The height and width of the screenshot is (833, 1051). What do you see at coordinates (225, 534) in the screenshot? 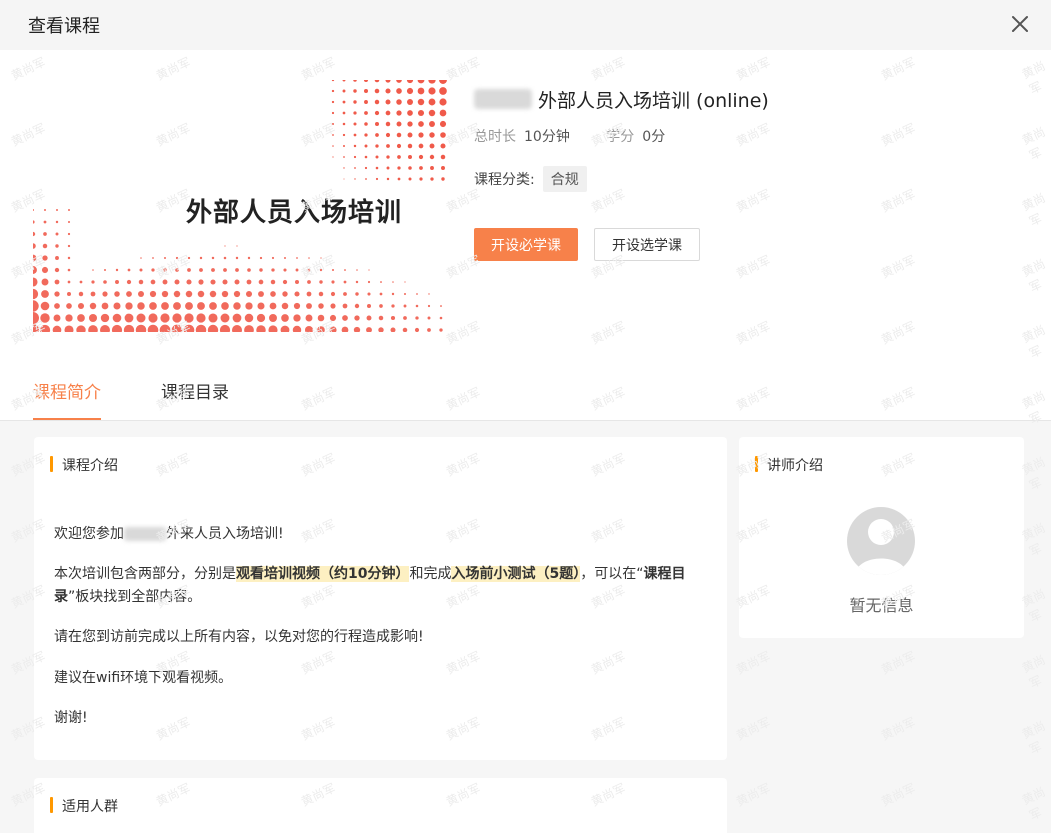
I see `intro-text: 外来人员入场培训!` at bounding box center [225, 534].